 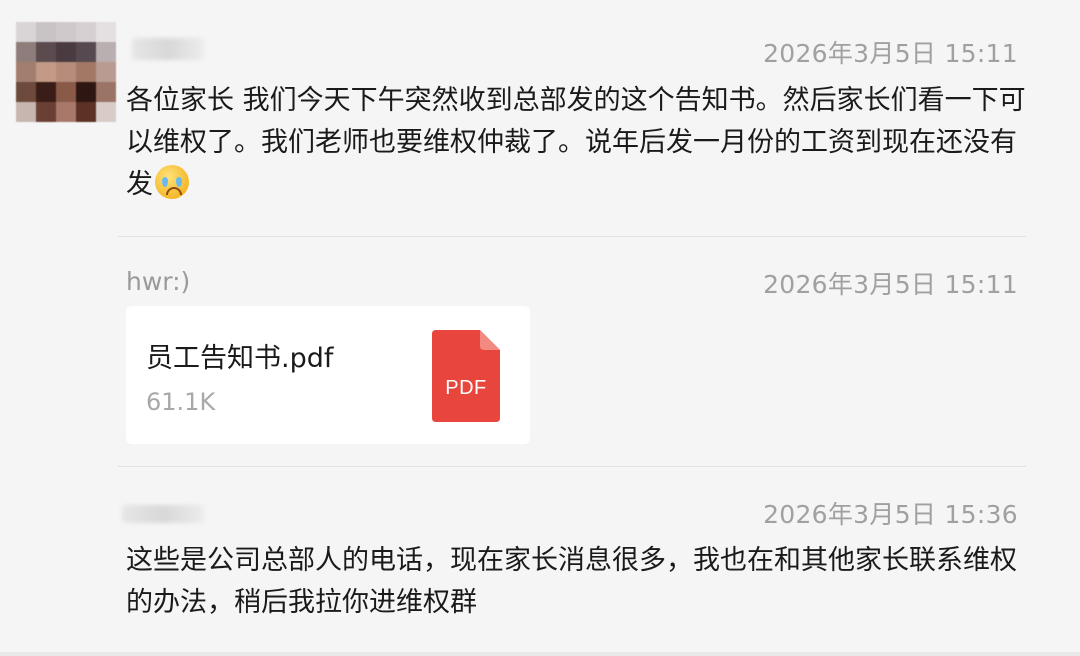 I want to click on file-name: 员工告知书.pdf, so click(x=240, y=358).